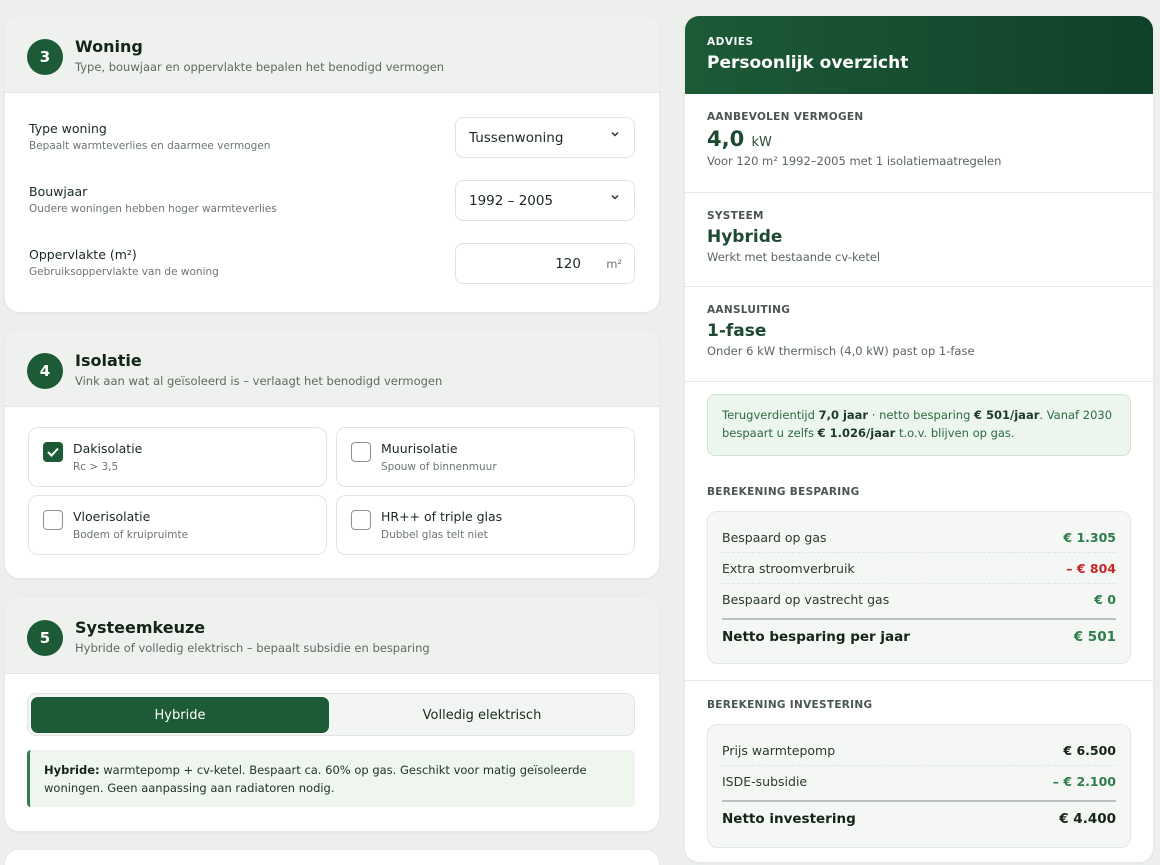 This screenshot has width=1160, height=865. I want to click on section-title: Systeemkeuze, so click(140, 627).